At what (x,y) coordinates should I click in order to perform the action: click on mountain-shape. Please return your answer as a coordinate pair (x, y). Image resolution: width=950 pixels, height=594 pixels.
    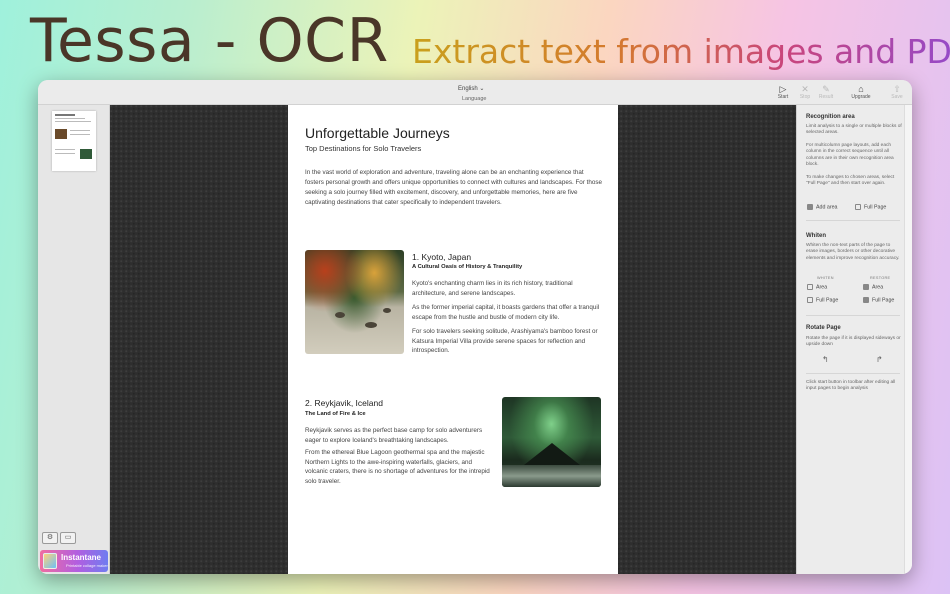
    Looking at the image, I should click on (552, 454).